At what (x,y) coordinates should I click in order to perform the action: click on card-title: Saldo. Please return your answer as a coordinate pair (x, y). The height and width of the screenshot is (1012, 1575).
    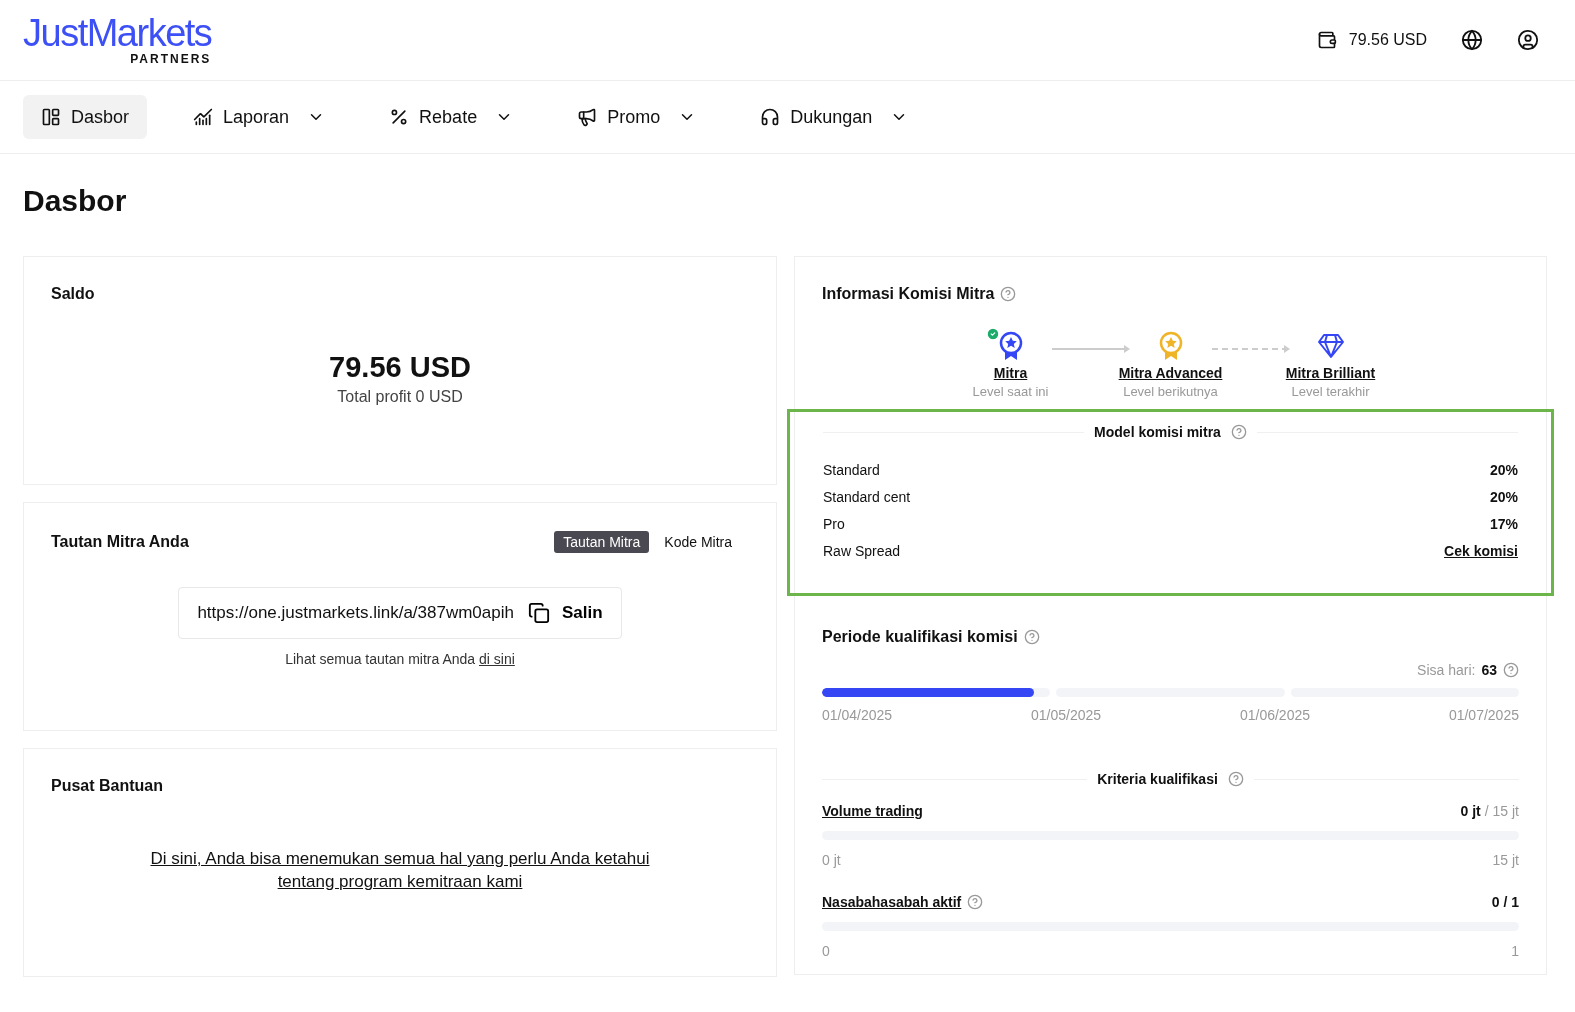
    Looking at the image, I should click on (73, 294).